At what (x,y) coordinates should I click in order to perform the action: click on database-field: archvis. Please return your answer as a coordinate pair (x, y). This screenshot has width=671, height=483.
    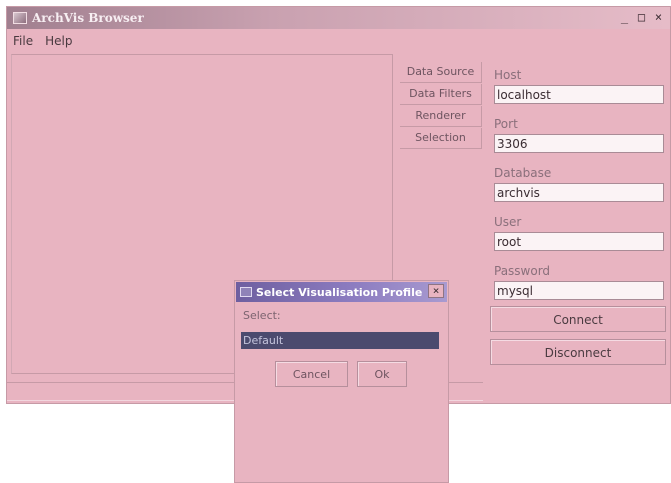
    Looking at the image, I should click on (579, 192).